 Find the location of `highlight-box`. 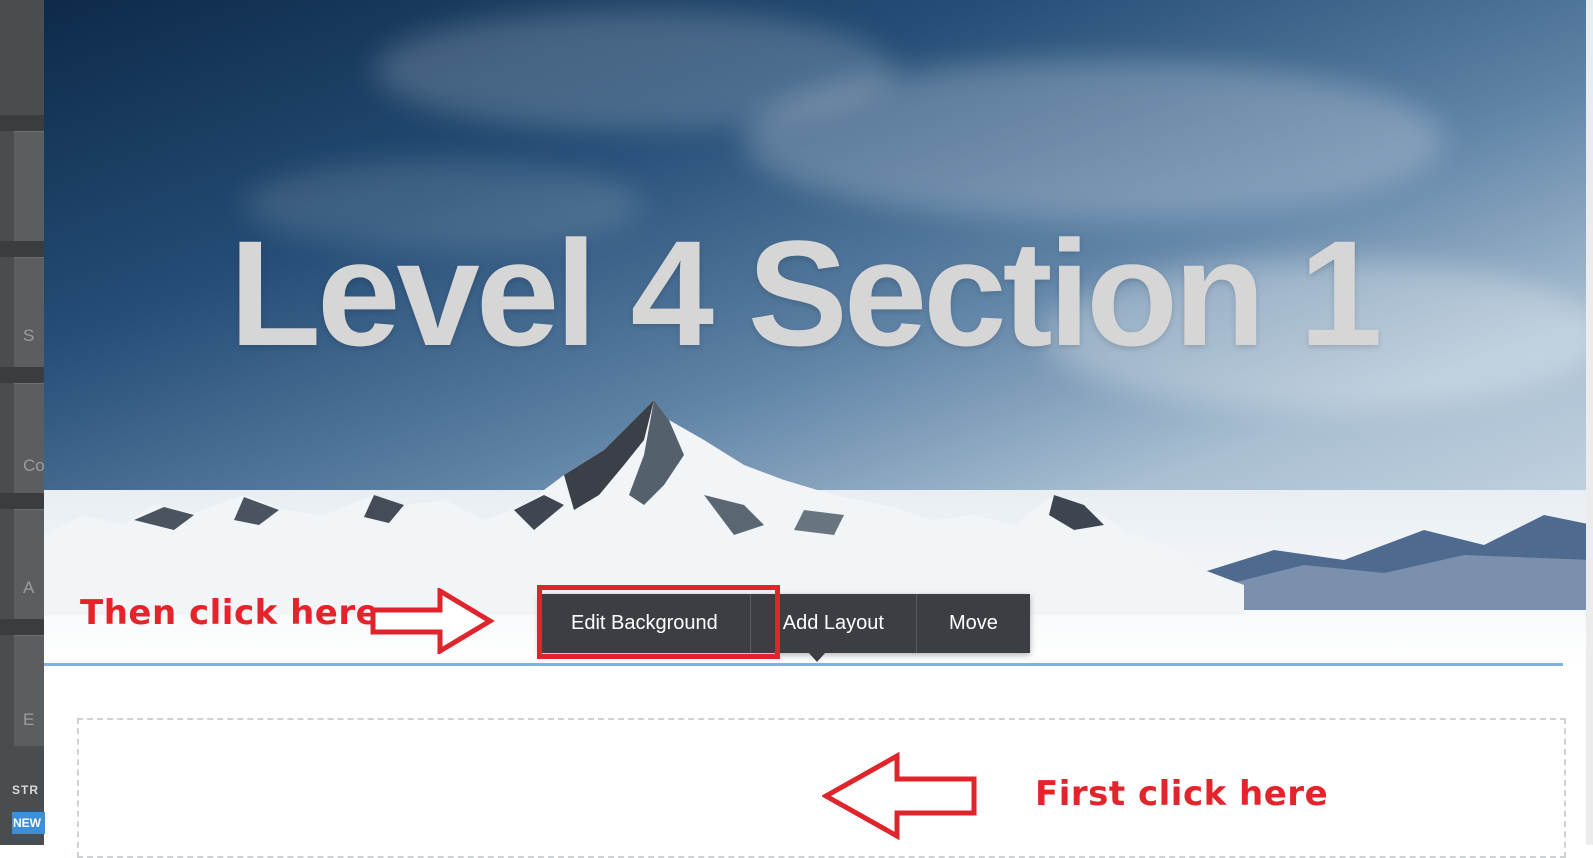

highlight-box is located at coordinates (658, 622).